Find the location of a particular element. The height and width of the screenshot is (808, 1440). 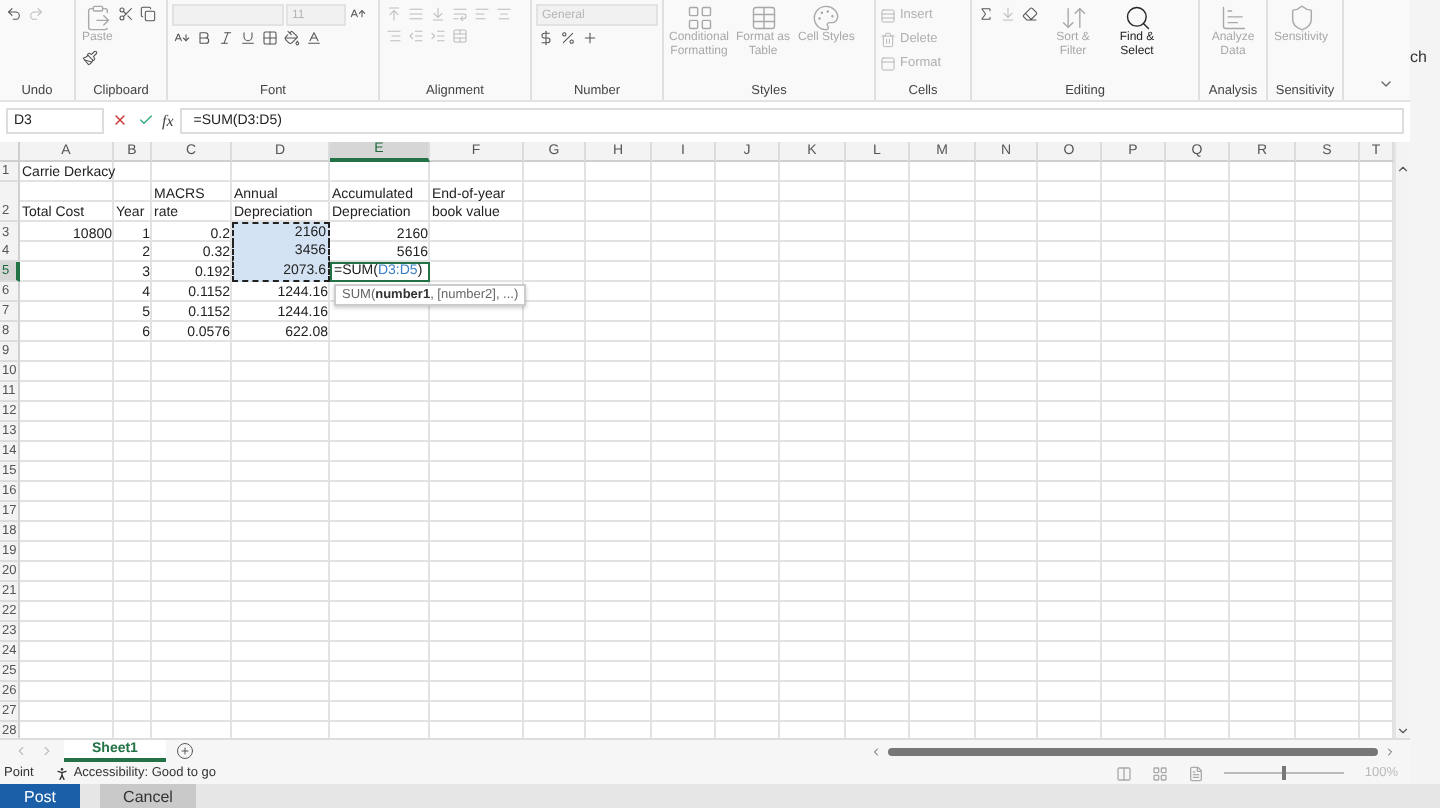

border-icon is located at coordinates (270, 38).